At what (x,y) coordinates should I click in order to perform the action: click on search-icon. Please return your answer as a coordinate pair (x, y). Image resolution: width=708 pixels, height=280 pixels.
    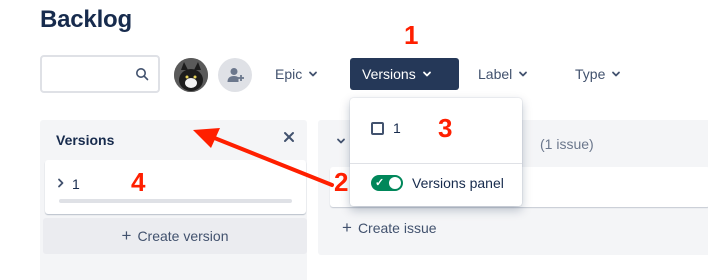
    Looking at the image, I should click on (142, 74).